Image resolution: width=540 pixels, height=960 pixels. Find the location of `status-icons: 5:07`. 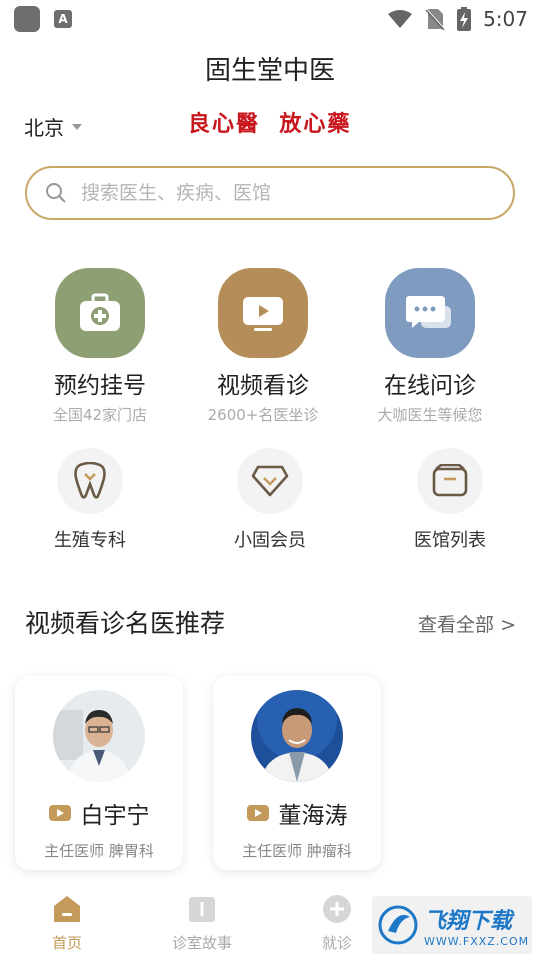

status-icons: 5:07 is located at coordinates (457, 19).